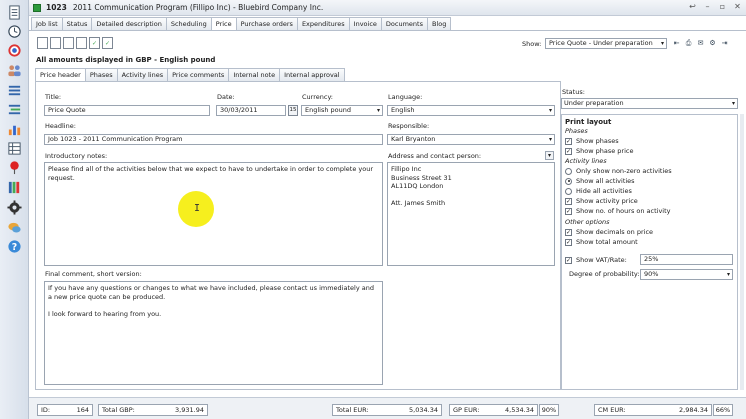 The height and width of the screenshot is (419, 746). Describe the element at coordinates (14, 50) in the screenshot. I see `target-icon` at that location.